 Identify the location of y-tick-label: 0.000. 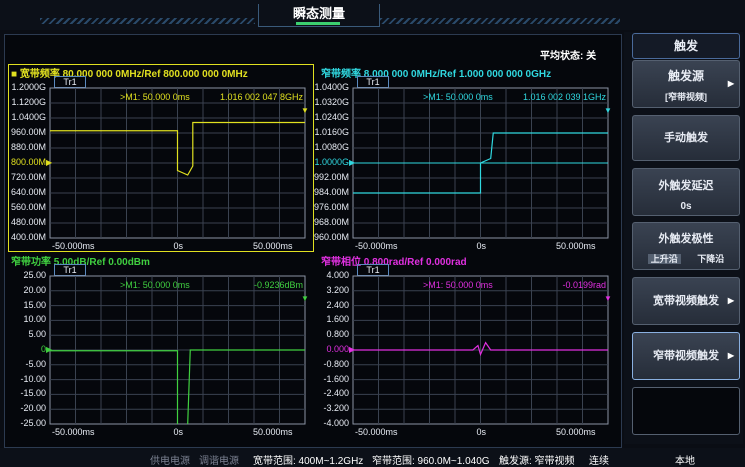
(337, 349).